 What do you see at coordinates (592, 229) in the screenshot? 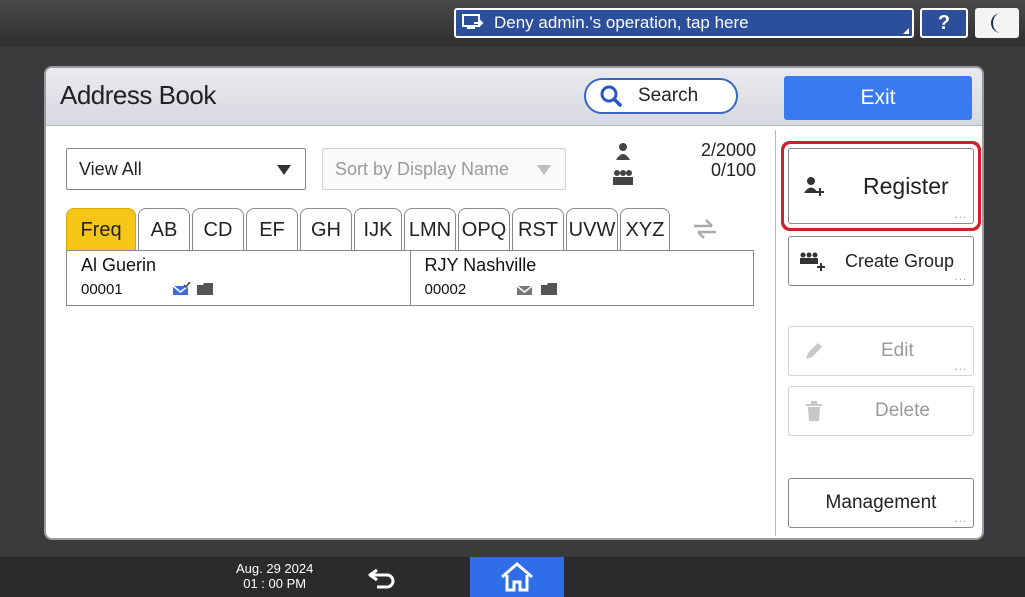
I see `tab-uvw: UVW` at bounding box center [592, 229].